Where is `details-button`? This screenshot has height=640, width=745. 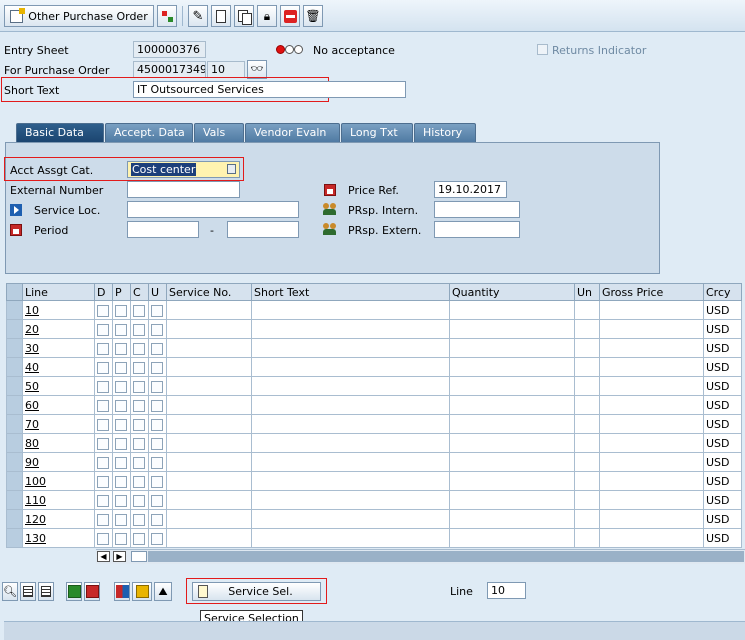
details-button is located at coordinates (28, 591).